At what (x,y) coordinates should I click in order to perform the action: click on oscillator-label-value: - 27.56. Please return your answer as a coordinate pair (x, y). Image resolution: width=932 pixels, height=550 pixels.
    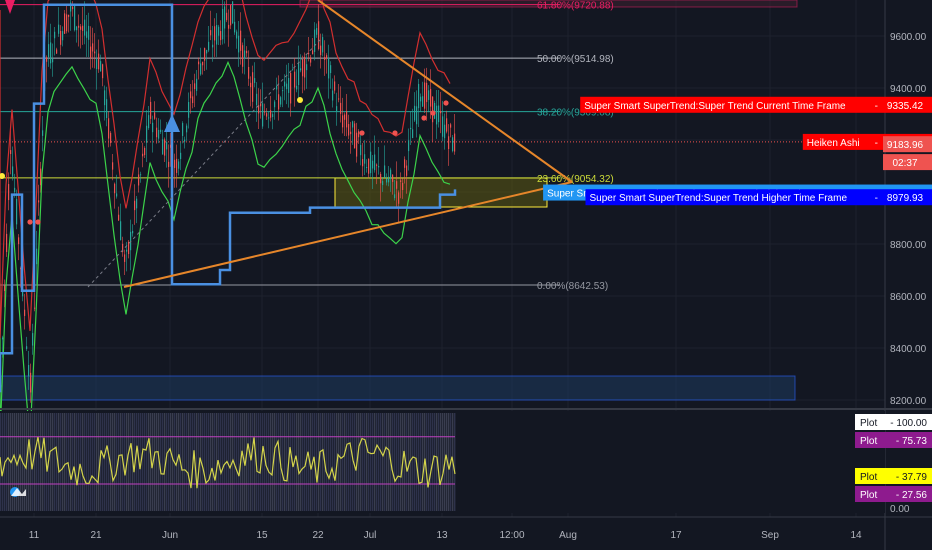
    Looking at the image, I should click on (912, 495).